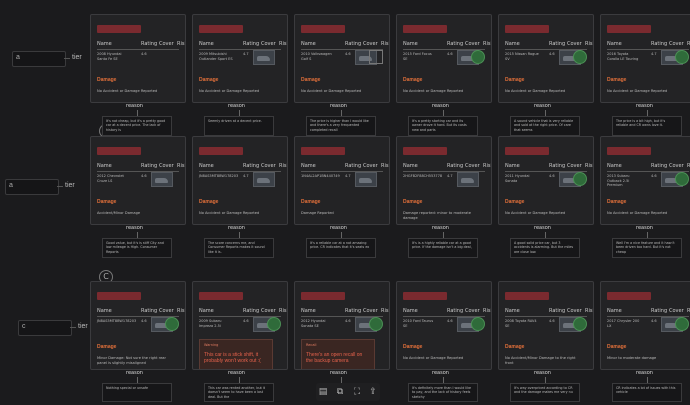 The width and height of the screenshot is (690, 405). I want to click on document-icon: ▤, so click(323, 392).